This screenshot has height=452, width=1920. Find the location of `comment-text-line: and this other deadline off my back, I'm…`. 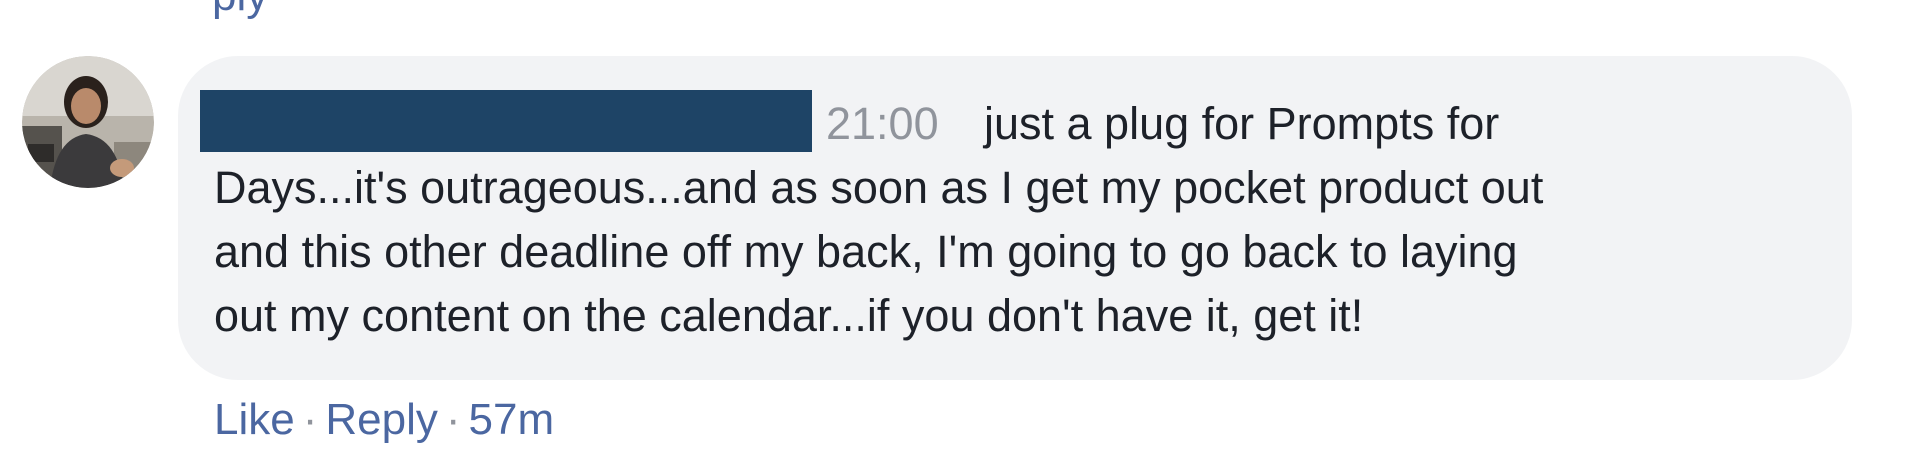

comment-text-line: and this other deadline off my back, I'm… is located at coordinates (866, 251).